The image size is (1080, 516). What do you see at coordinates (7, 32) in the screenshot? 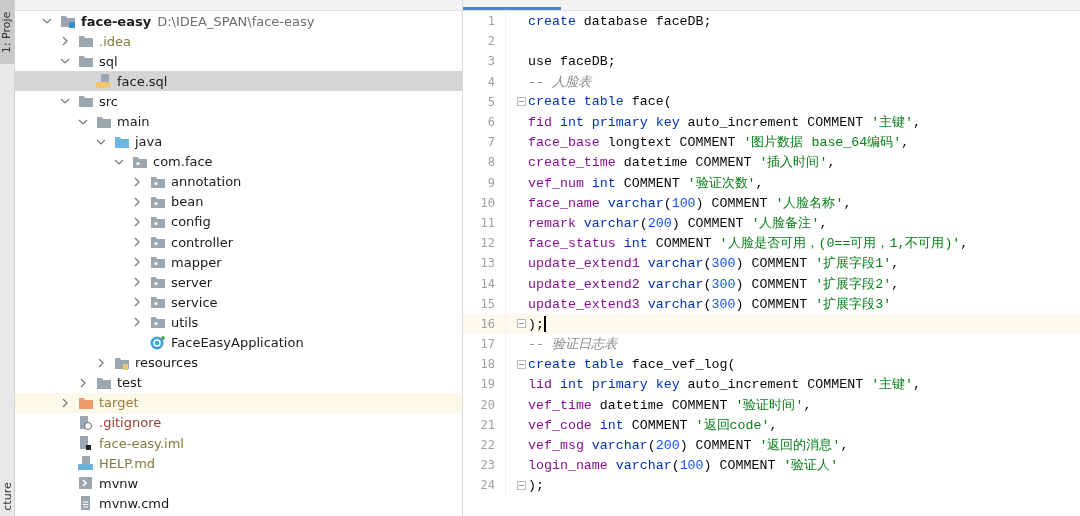
I see `project-tool-tab: 1: Proje` at bounding box center [7, 32].